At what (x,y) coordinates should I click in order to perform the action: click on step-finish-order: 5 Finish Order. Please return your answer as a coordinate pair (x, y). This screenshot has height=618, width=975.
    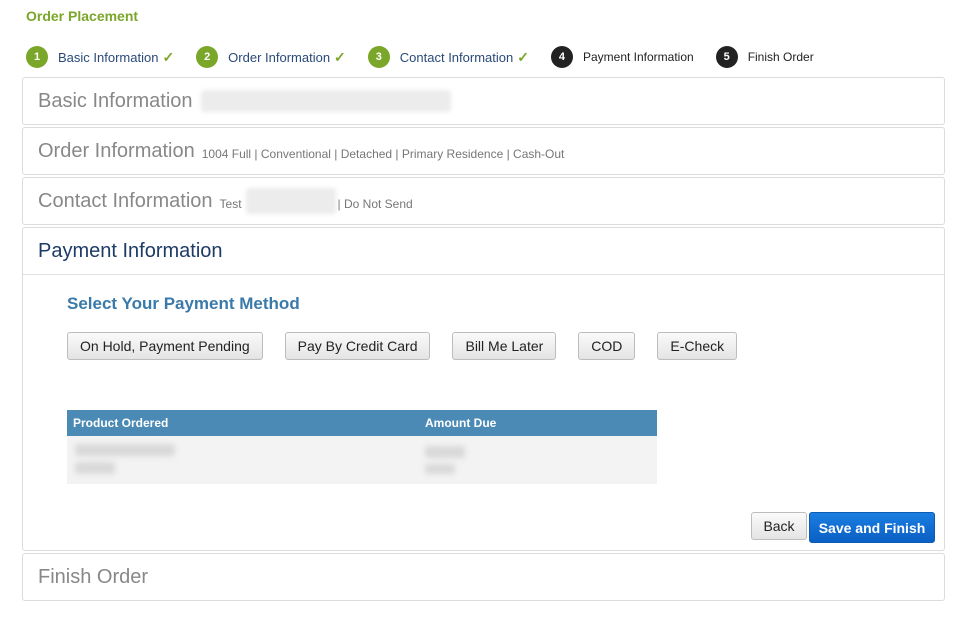
    Looking at the image, I should click on (764, 57).